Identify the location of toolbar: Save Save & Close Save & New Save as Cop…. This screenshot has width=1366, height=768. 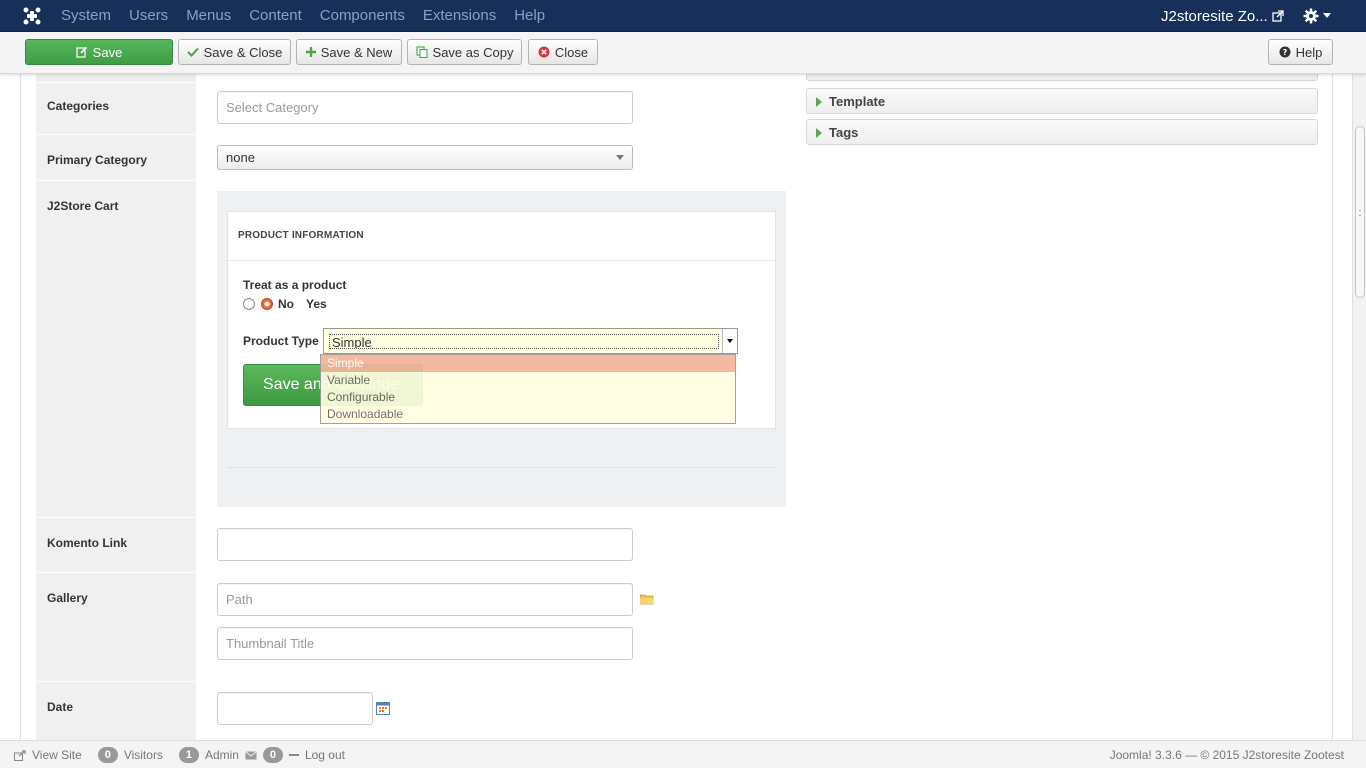
(683, 53).